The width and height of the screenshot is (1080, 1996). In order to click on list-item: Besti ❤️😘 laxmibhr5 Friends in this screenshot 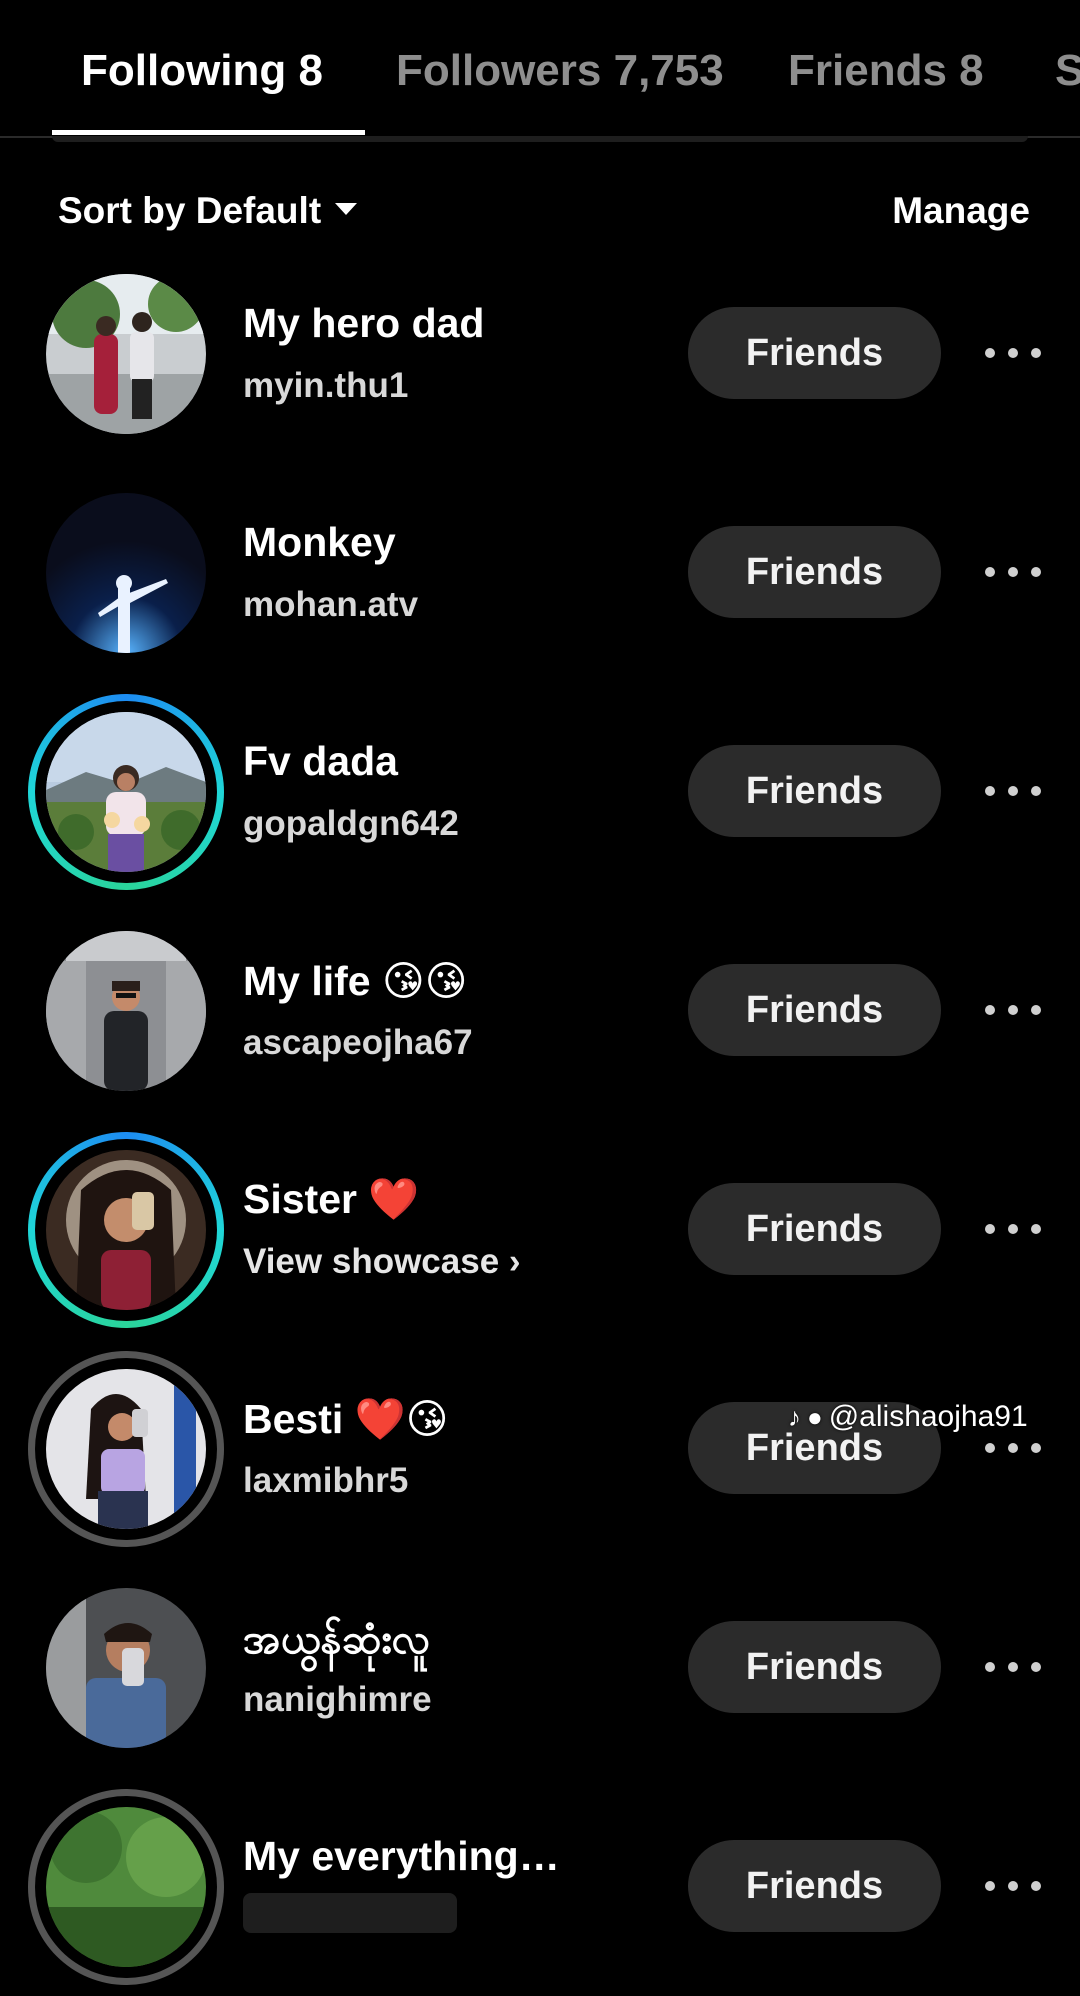, I will do `click(540, 1448)`.